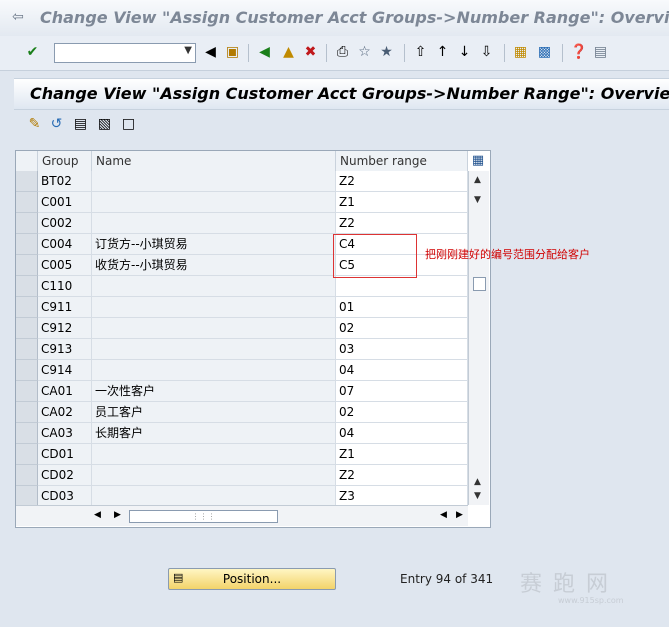 Image resolution: width=669 pixels, height=627 pixels. I want to click on select-block-icon: ▧, so click(104, 124).